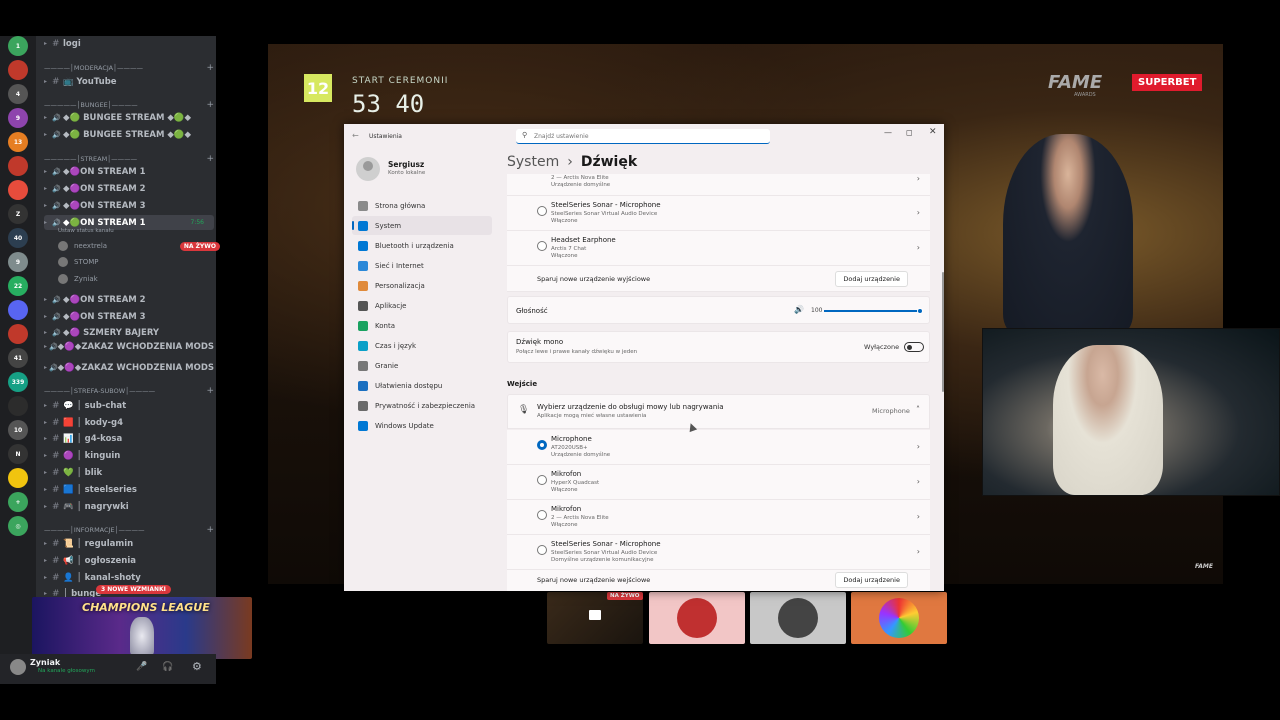 The height and width of the screenshot is (720, 1280). What do you see at coordinates (129, 560) in the screenshot?
I see `text-channel: ▸ # 📢 │ ogłoszenia` at bounding box center [129, 560].